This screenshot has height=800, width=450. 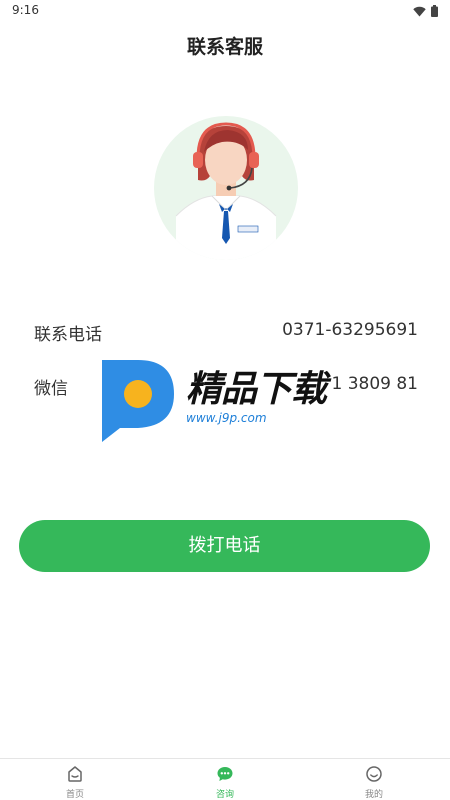 What do you see at coordinates (225, 774) in the screenshot?
I see `chat-icon` at bounding box center [225, 774].